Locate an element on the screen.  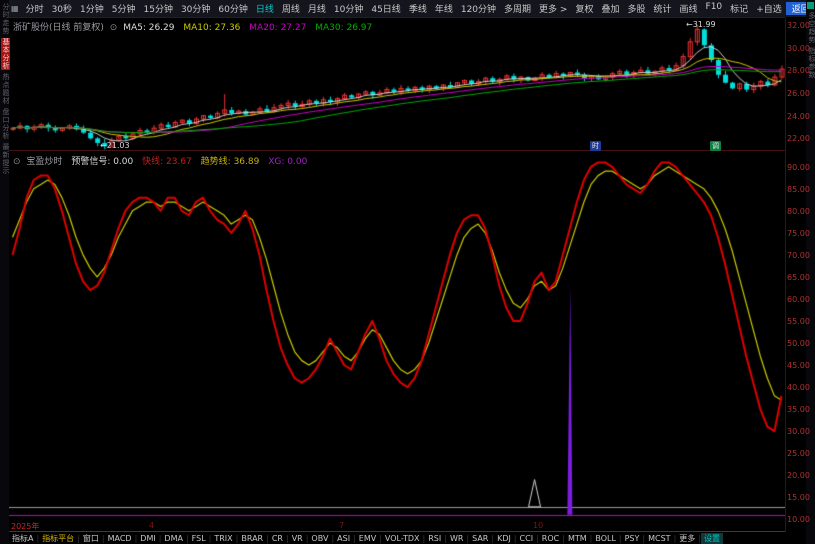
indicator-tab: ASI is located at coordinates (343, 538).